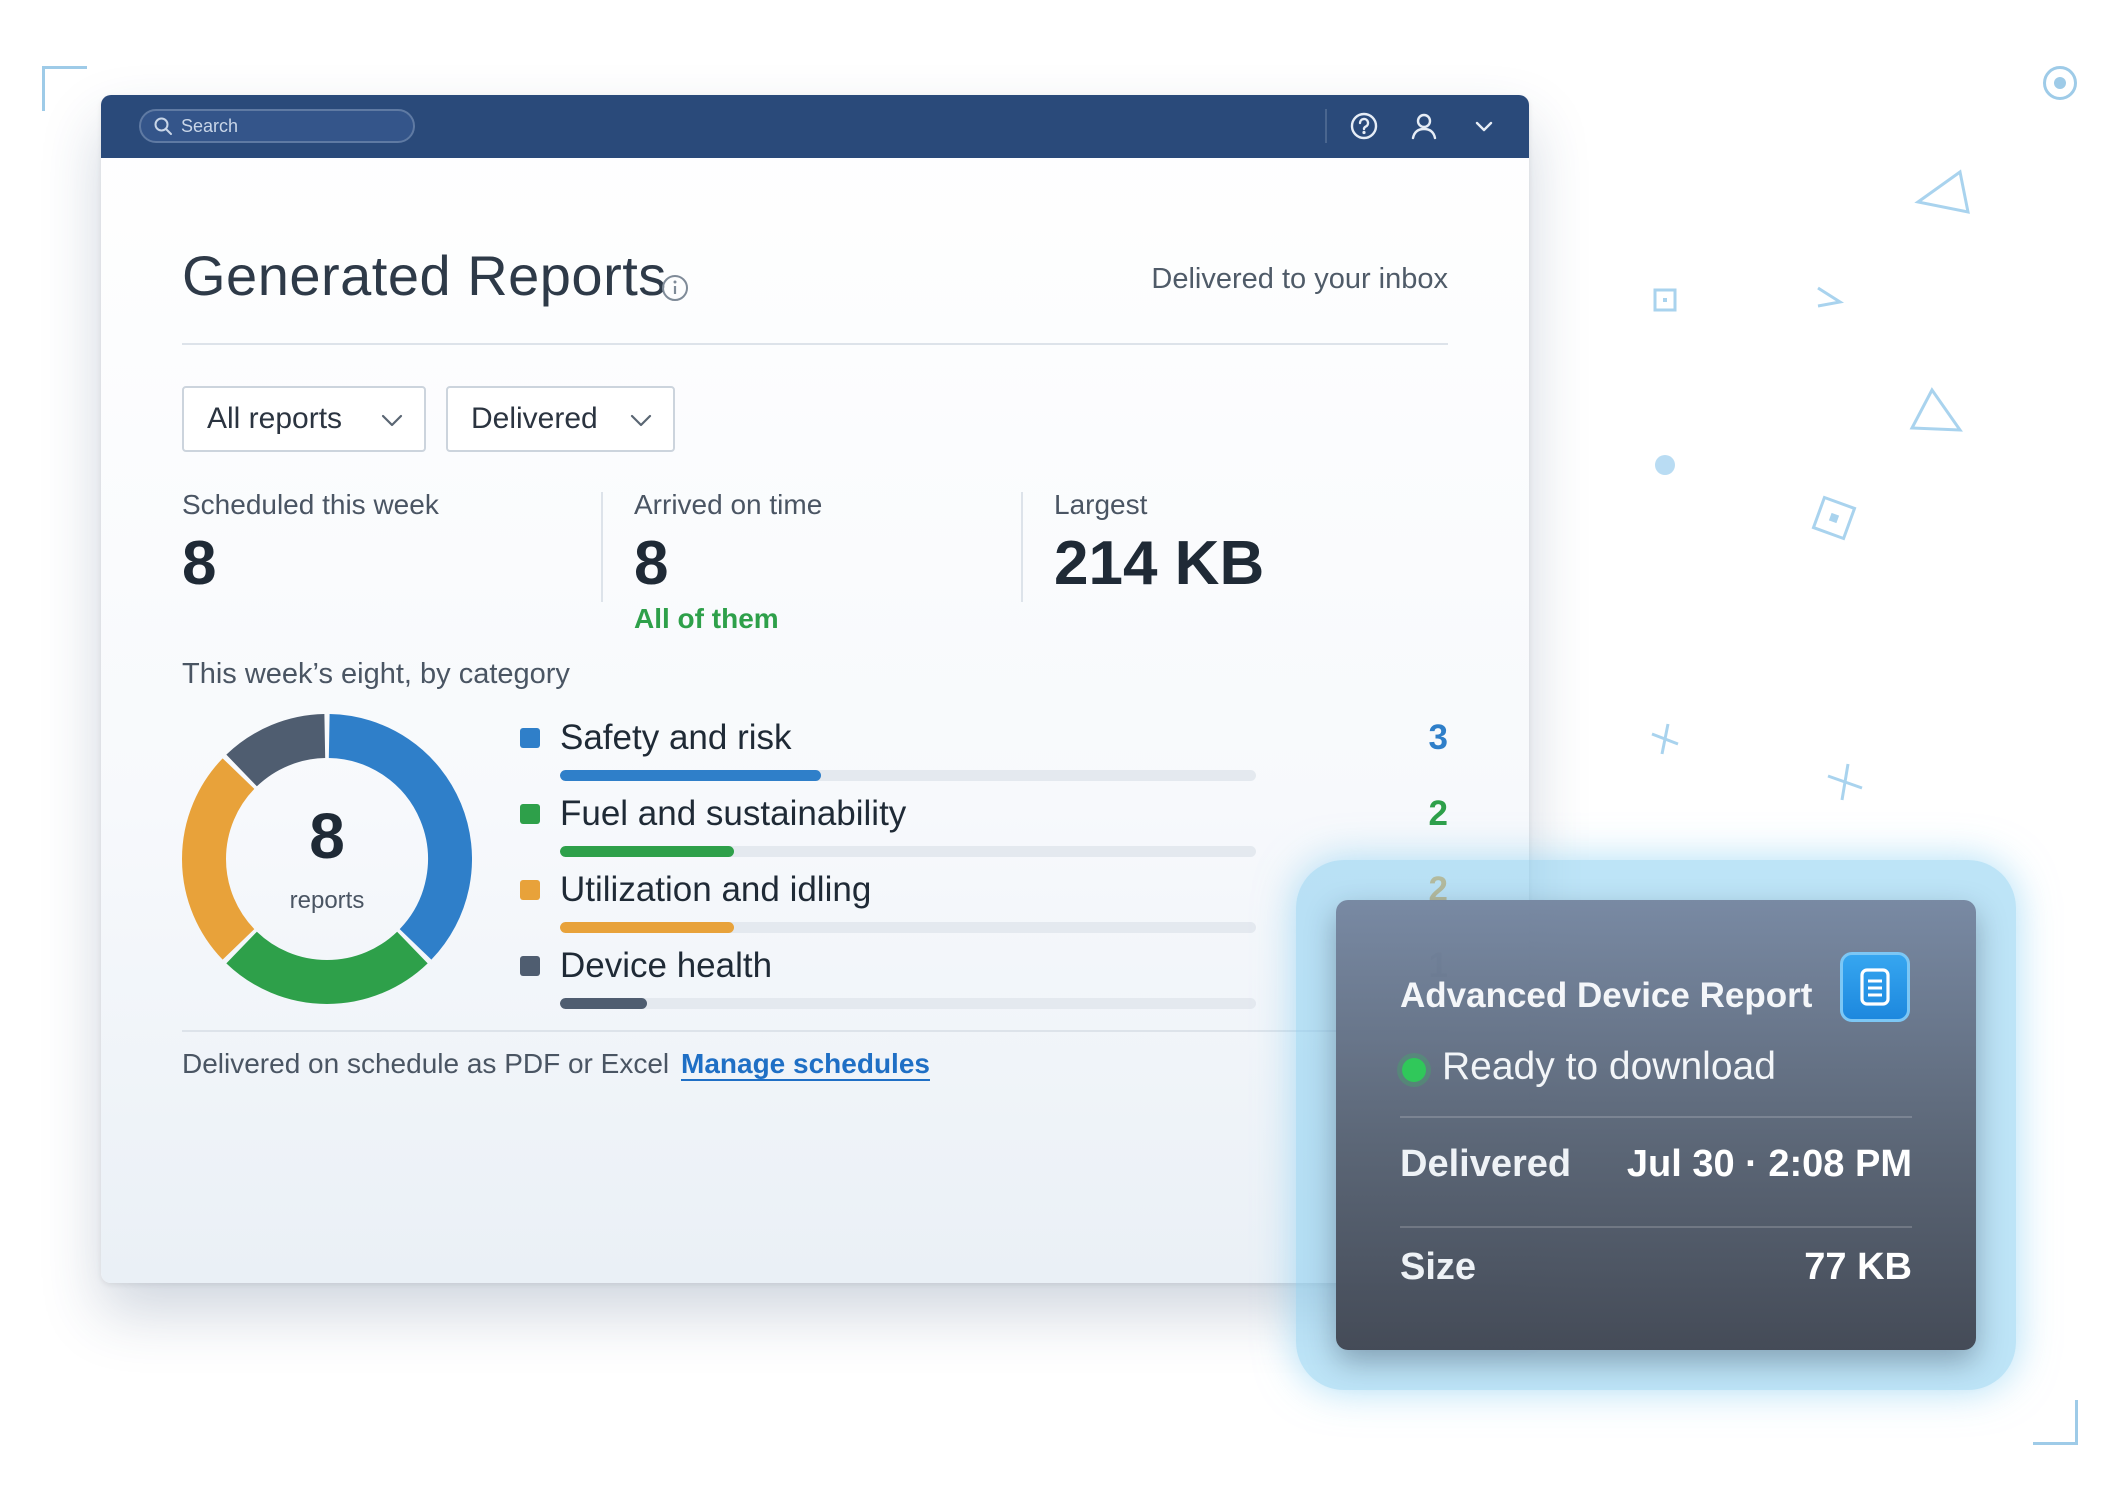 This screenshot has height=1507, width=2111. I want to click on donut-total: 8, so click(327, 836).